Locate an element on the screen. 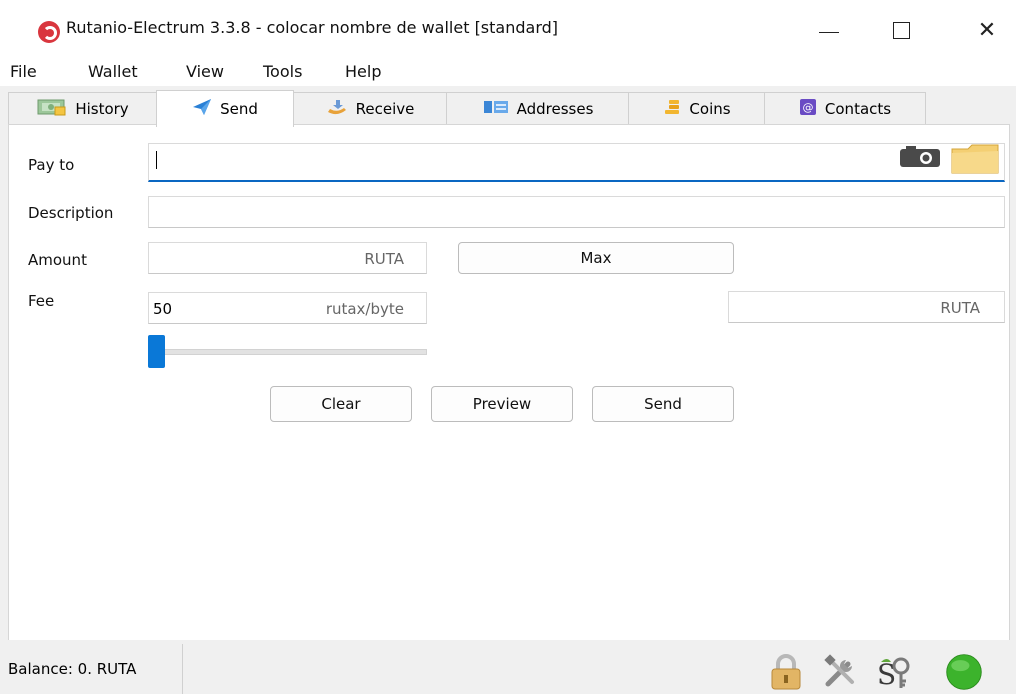 The image size is (1016, 694). preview-button: Preview is located at coordinates (502, 404).